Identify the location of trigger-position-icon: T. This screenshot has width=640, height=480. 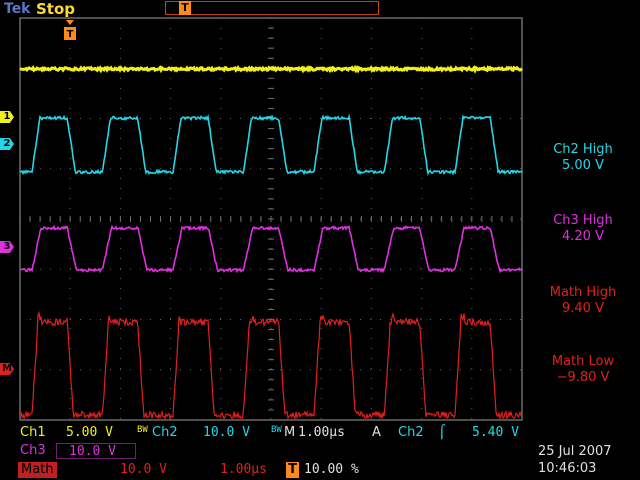
(292, 470).